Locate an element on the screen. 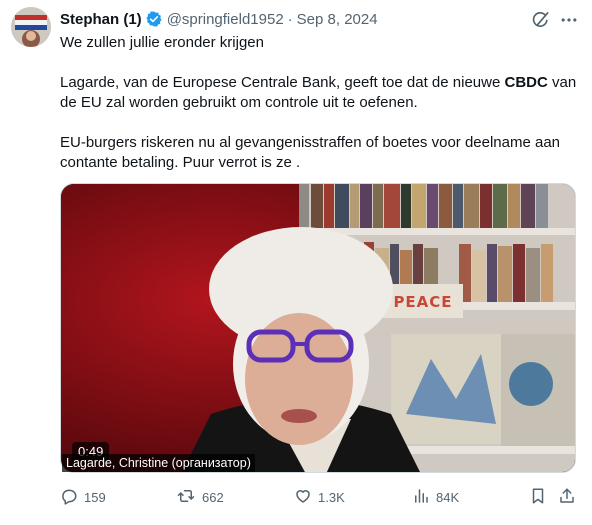 The height and width of the screenshot is (525, 592). heart-icon is located at coordinates (306, 497).